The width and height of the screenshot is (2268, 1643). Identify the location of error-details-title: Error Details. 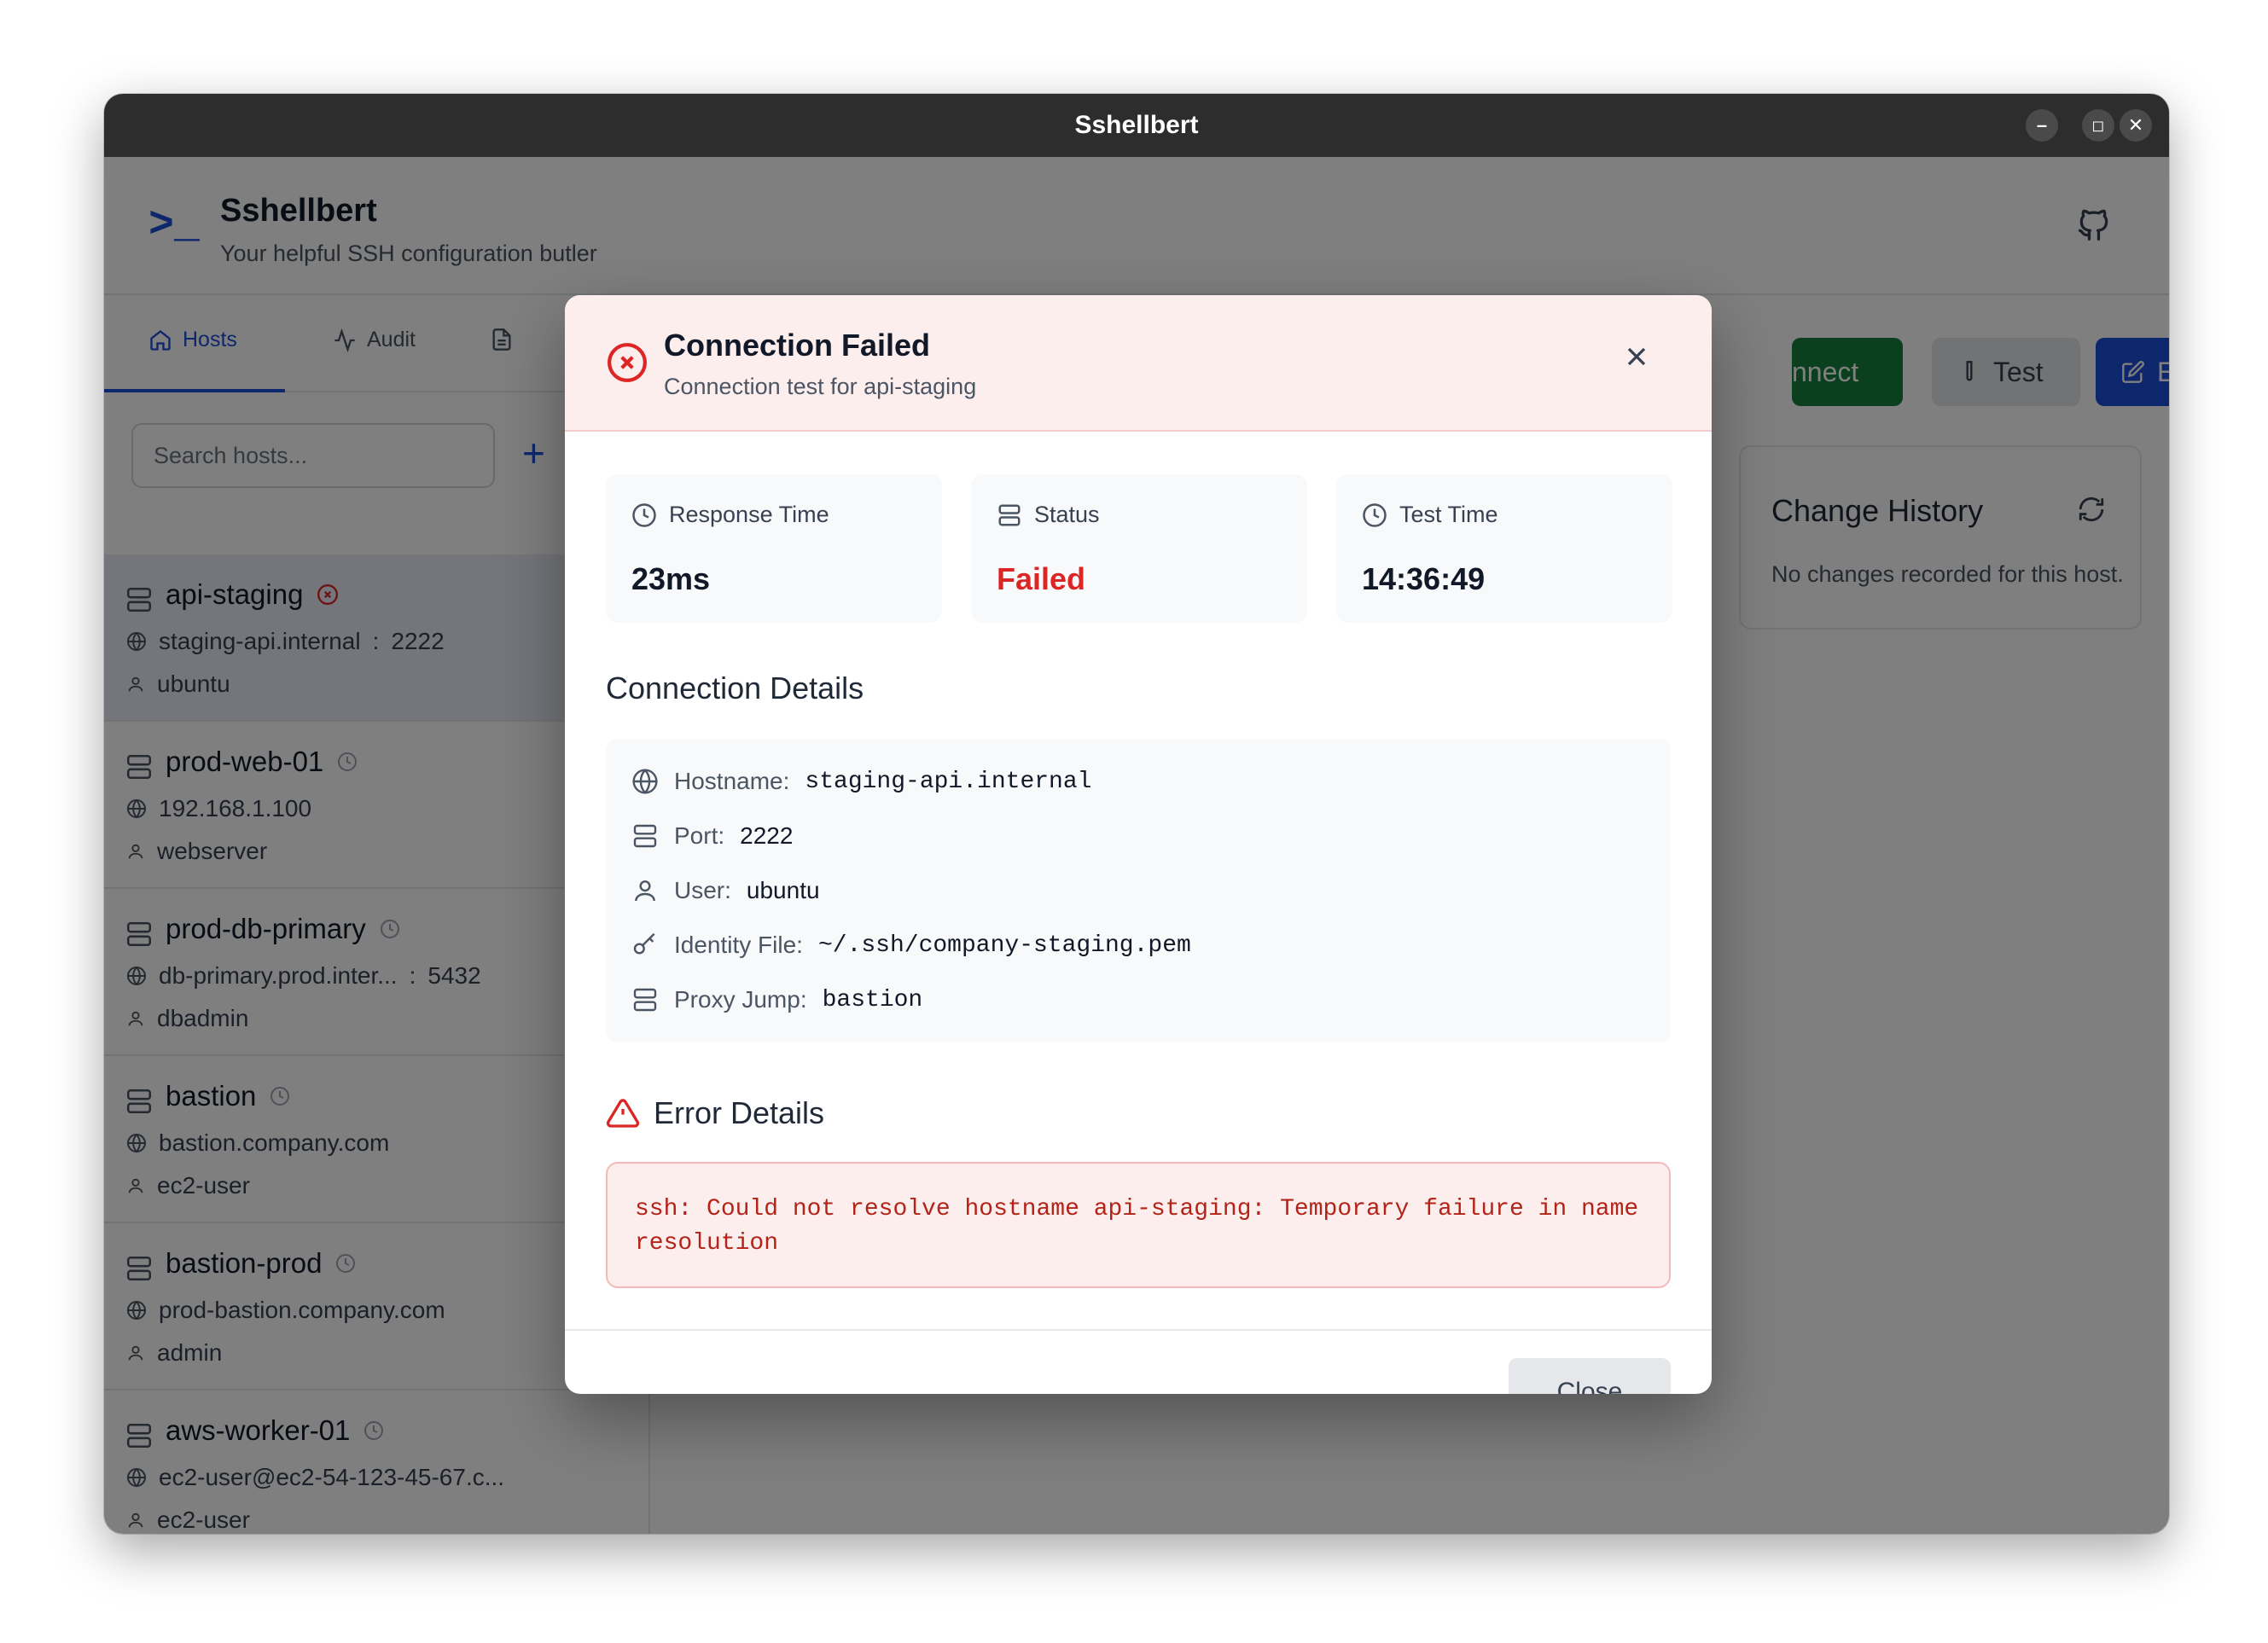
(739, 1112).